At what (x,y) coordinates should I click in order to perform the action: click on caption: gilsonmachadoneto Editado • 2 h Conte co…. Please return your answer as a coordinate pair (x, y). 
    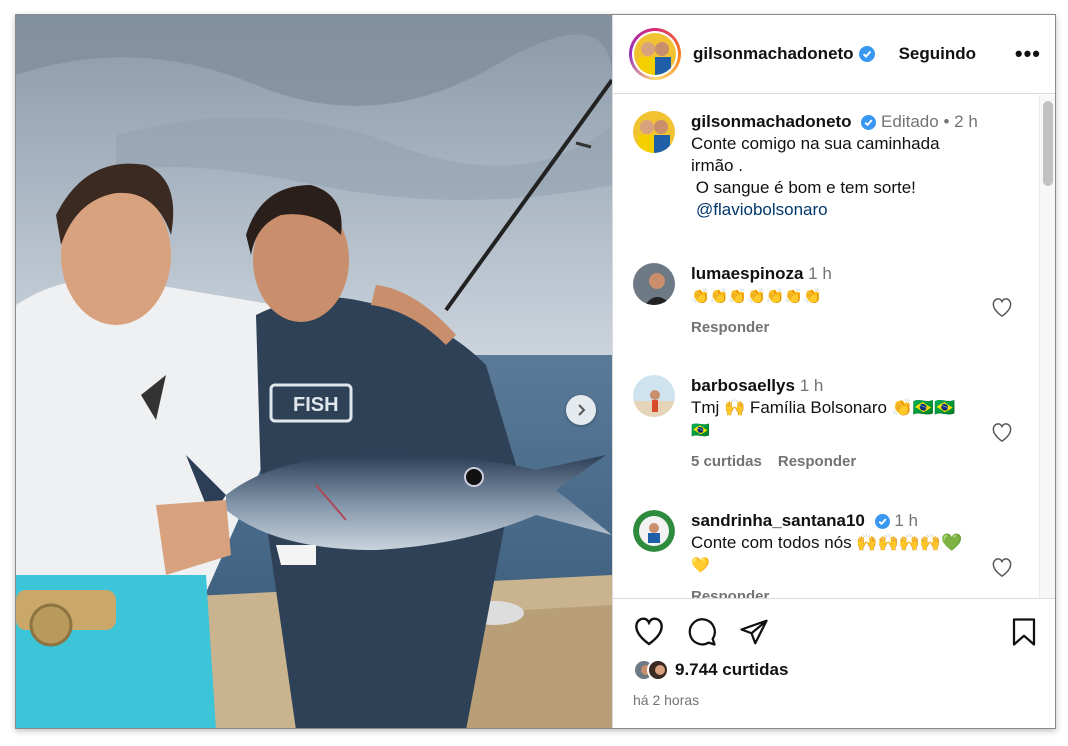
    Looking at the image, I should click on (813, 166).